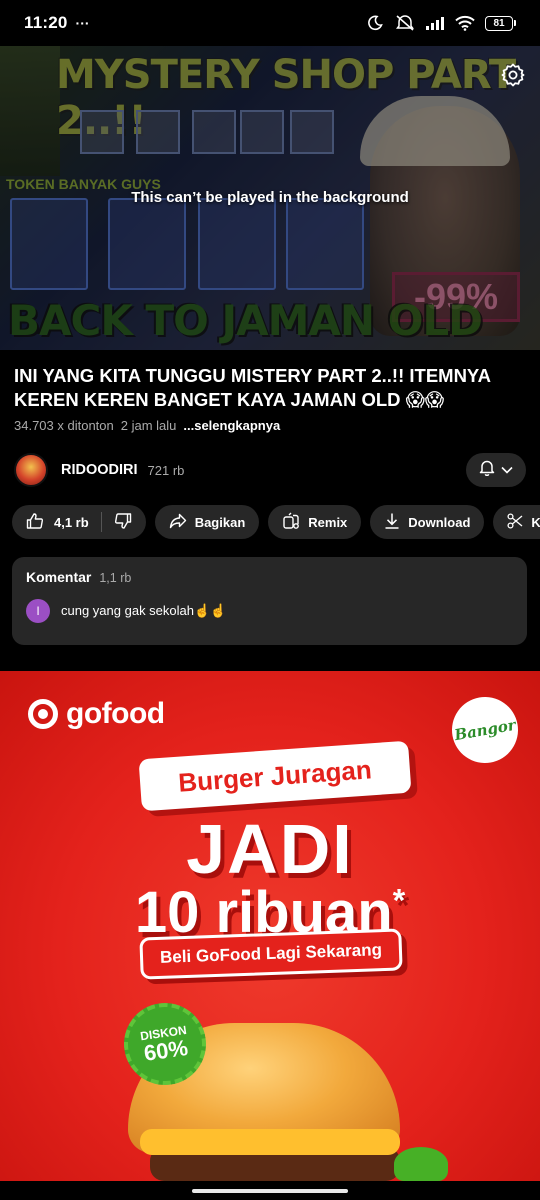 The height and width of the screenshot is (1200, 540). Describe the element at coordinates (71, 522) in the screenshot. I see `like-count: 4,1 rb` at that location.